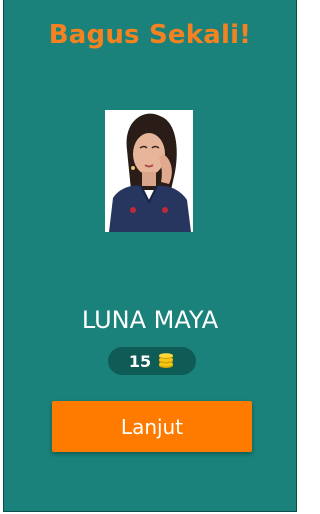  I want to click on coin-count: 15, so click(140, 361).